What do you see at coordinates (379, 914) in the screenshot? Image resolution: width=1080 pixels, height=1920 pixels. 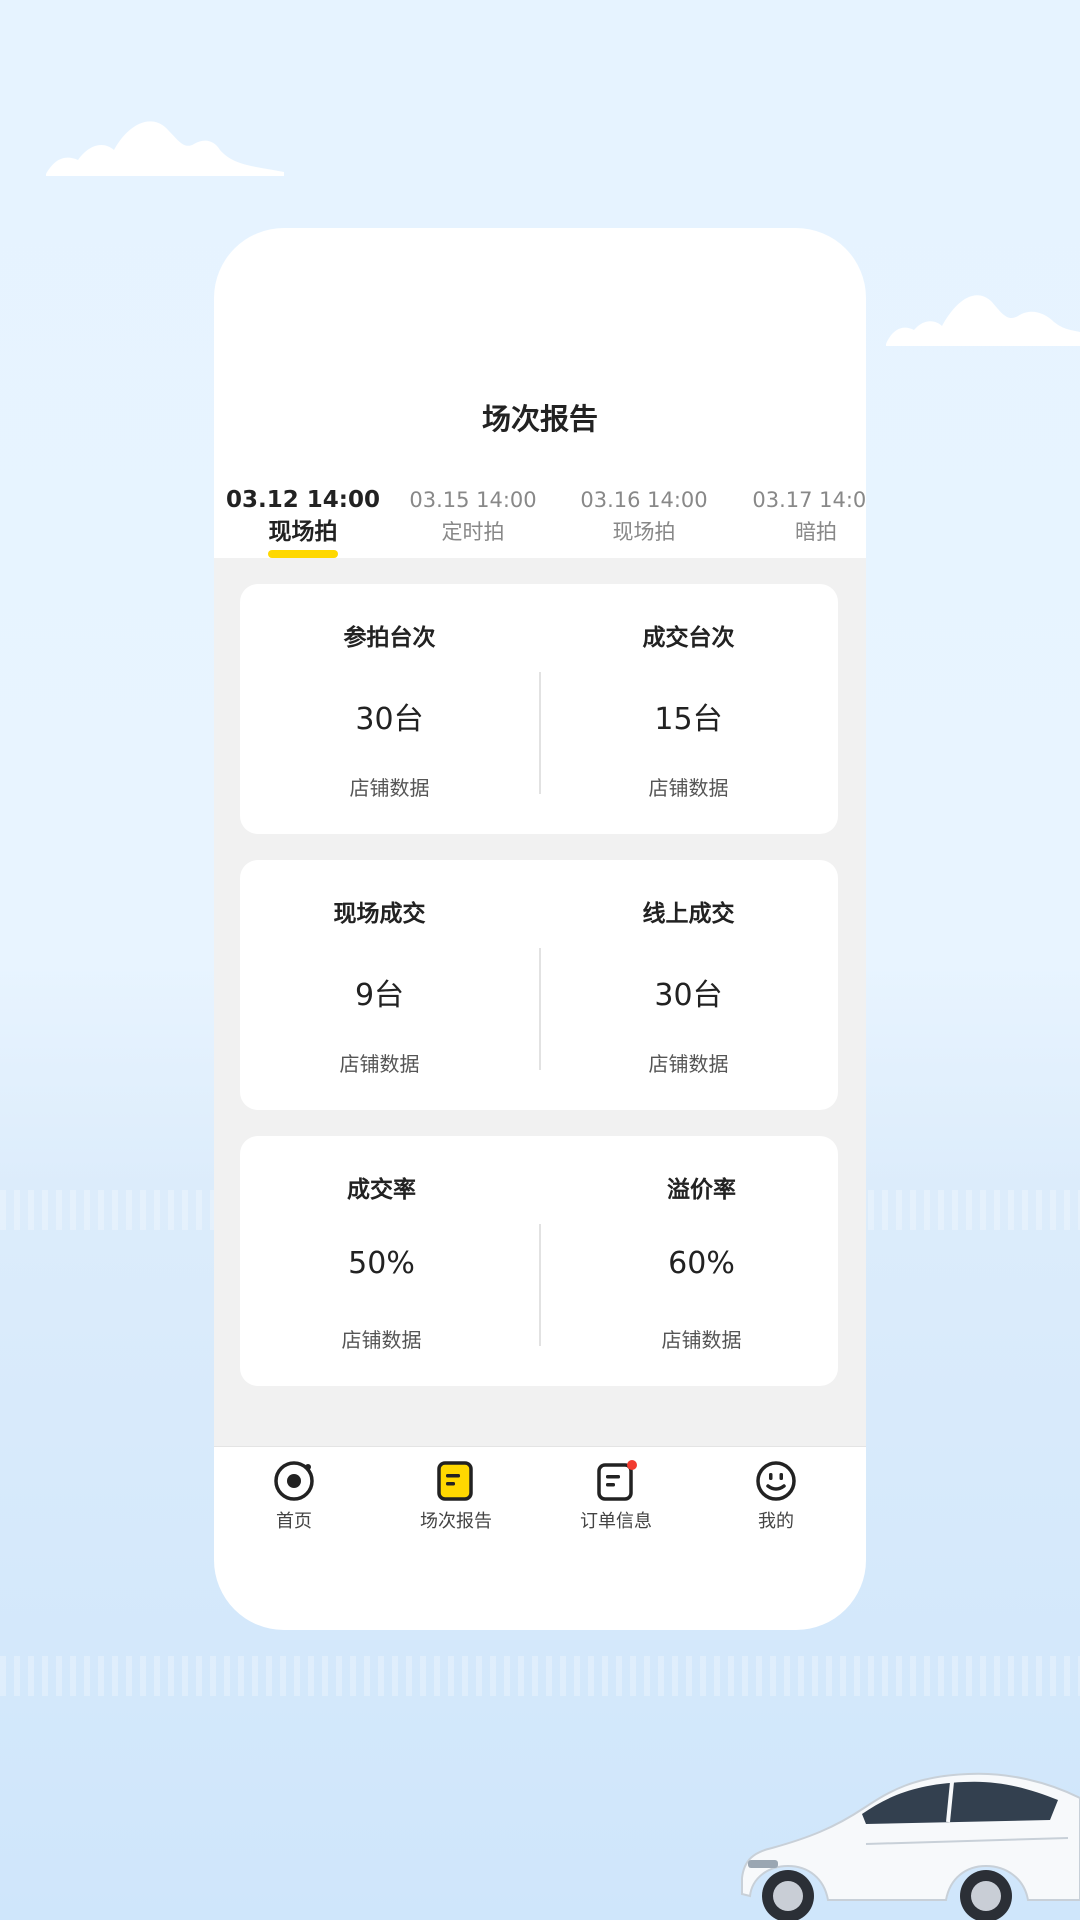 I see `stat-label: 现场成交` at bounding box center [379, 914].